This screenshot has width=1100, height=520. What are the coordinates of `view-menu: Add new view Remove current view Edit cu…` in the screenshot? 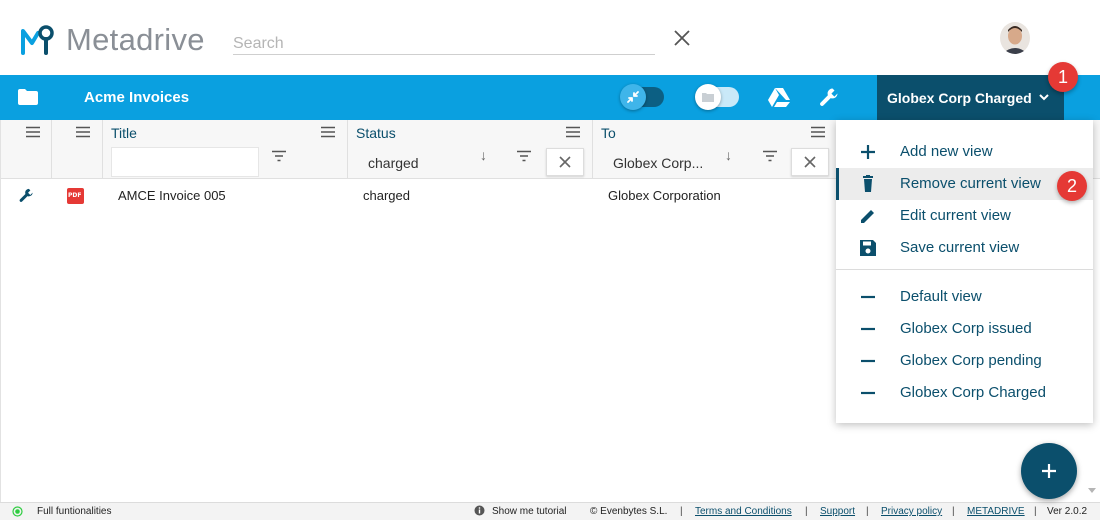 It's located at (964, 271).